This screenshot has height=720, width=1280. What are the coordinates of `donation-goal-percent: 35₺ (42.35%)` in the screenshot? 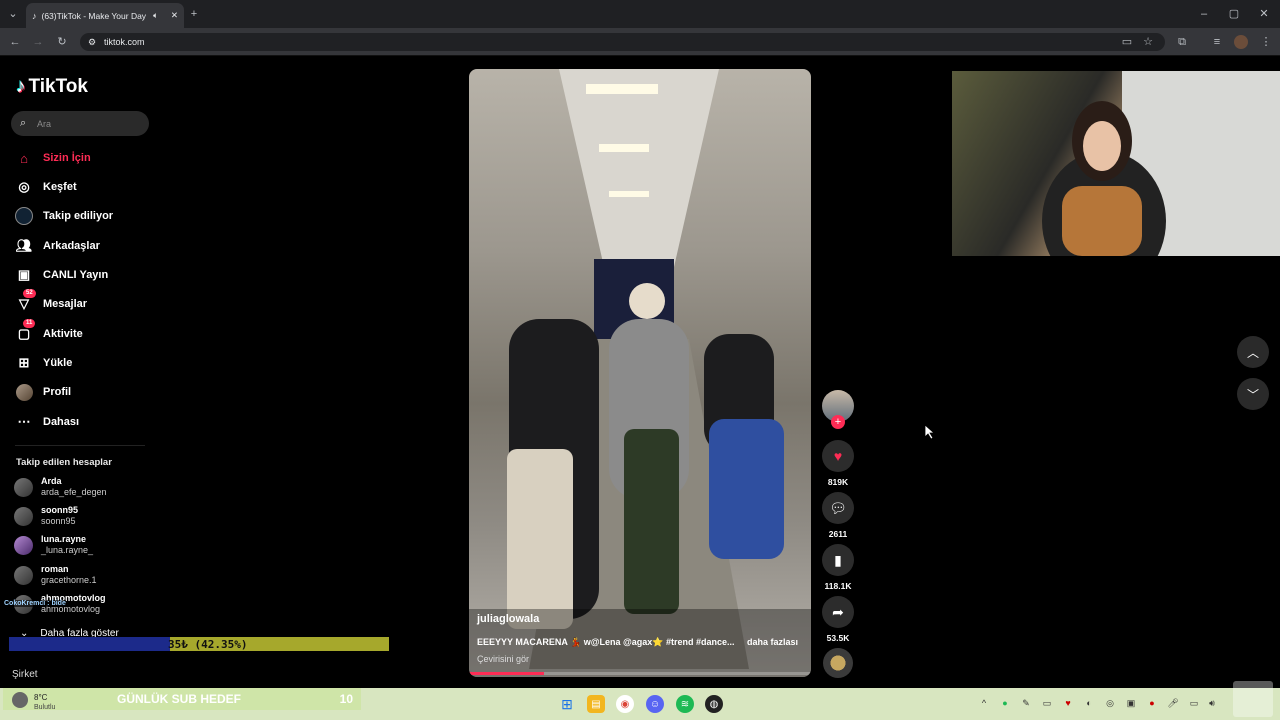 It's located at (208, 644).